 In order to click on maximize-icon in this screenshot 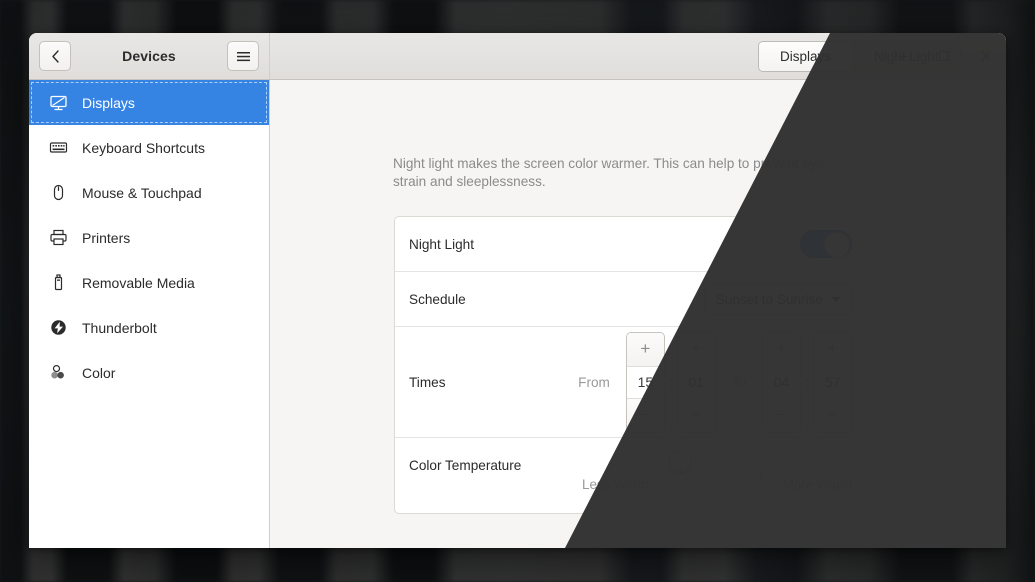, I will do `click(944, 56)`.